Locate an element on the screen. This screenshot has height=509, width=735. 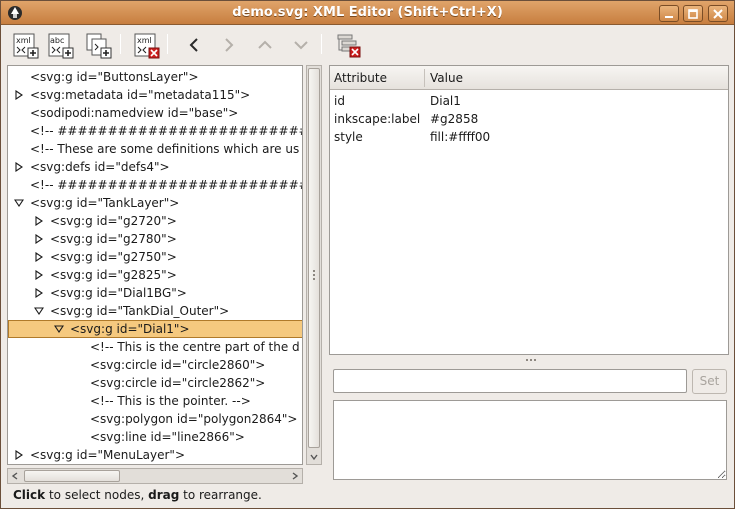
window-title: demo.svg: XML Editor (Shift+Ctrl+X) is located at coordinates (367, 12).